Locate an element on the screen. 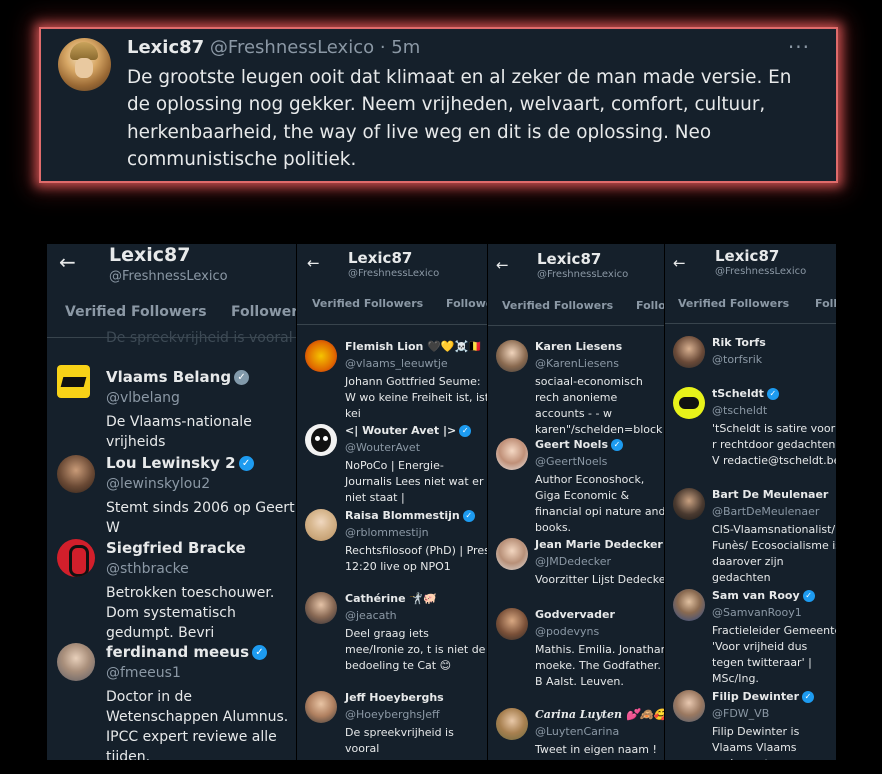  follower-name: Rik Torfs is located at coordinates (739, 342).